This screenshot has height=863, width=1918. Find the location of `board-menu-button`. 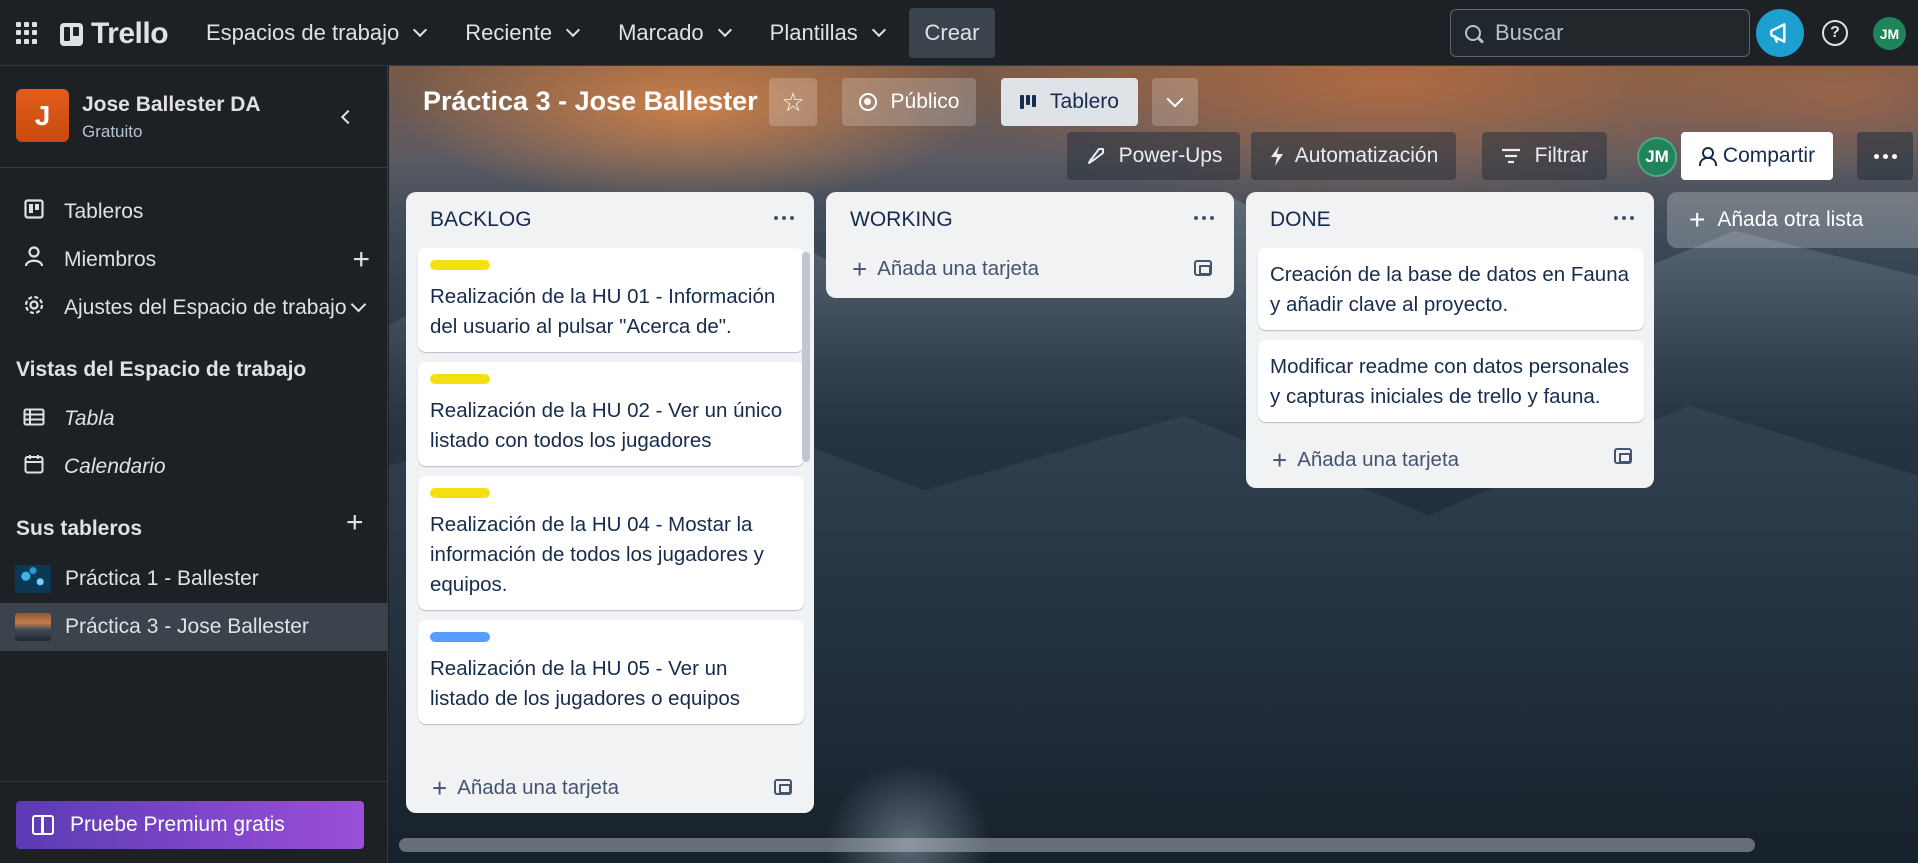

board-menu-button is located at coordinates (1885, 156).